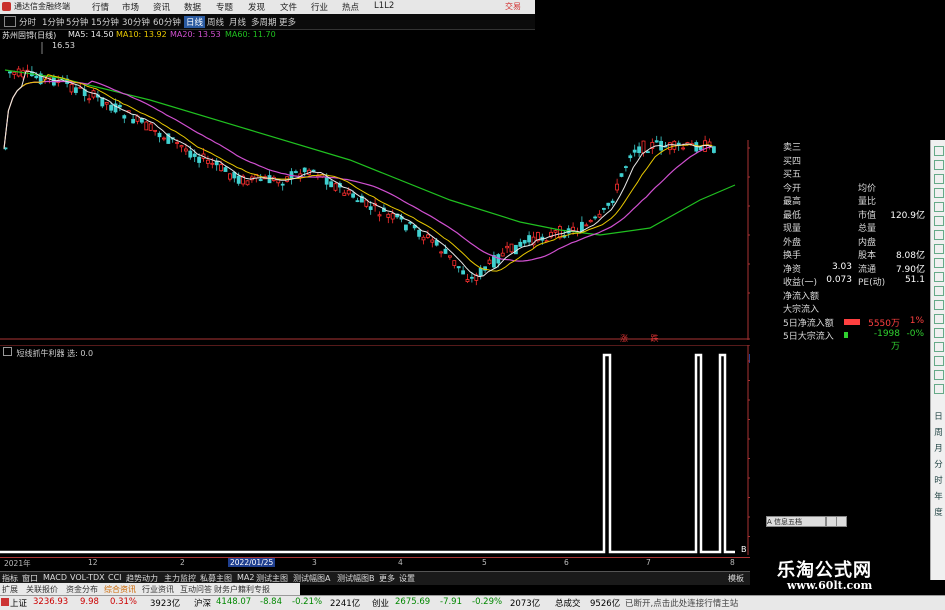 The width and height of the screenshot is (945, 610). Describe the element at coordinates (356, 578) in the screenshot. I see `tab-test-sub-b: 测试幅图B` at that location.